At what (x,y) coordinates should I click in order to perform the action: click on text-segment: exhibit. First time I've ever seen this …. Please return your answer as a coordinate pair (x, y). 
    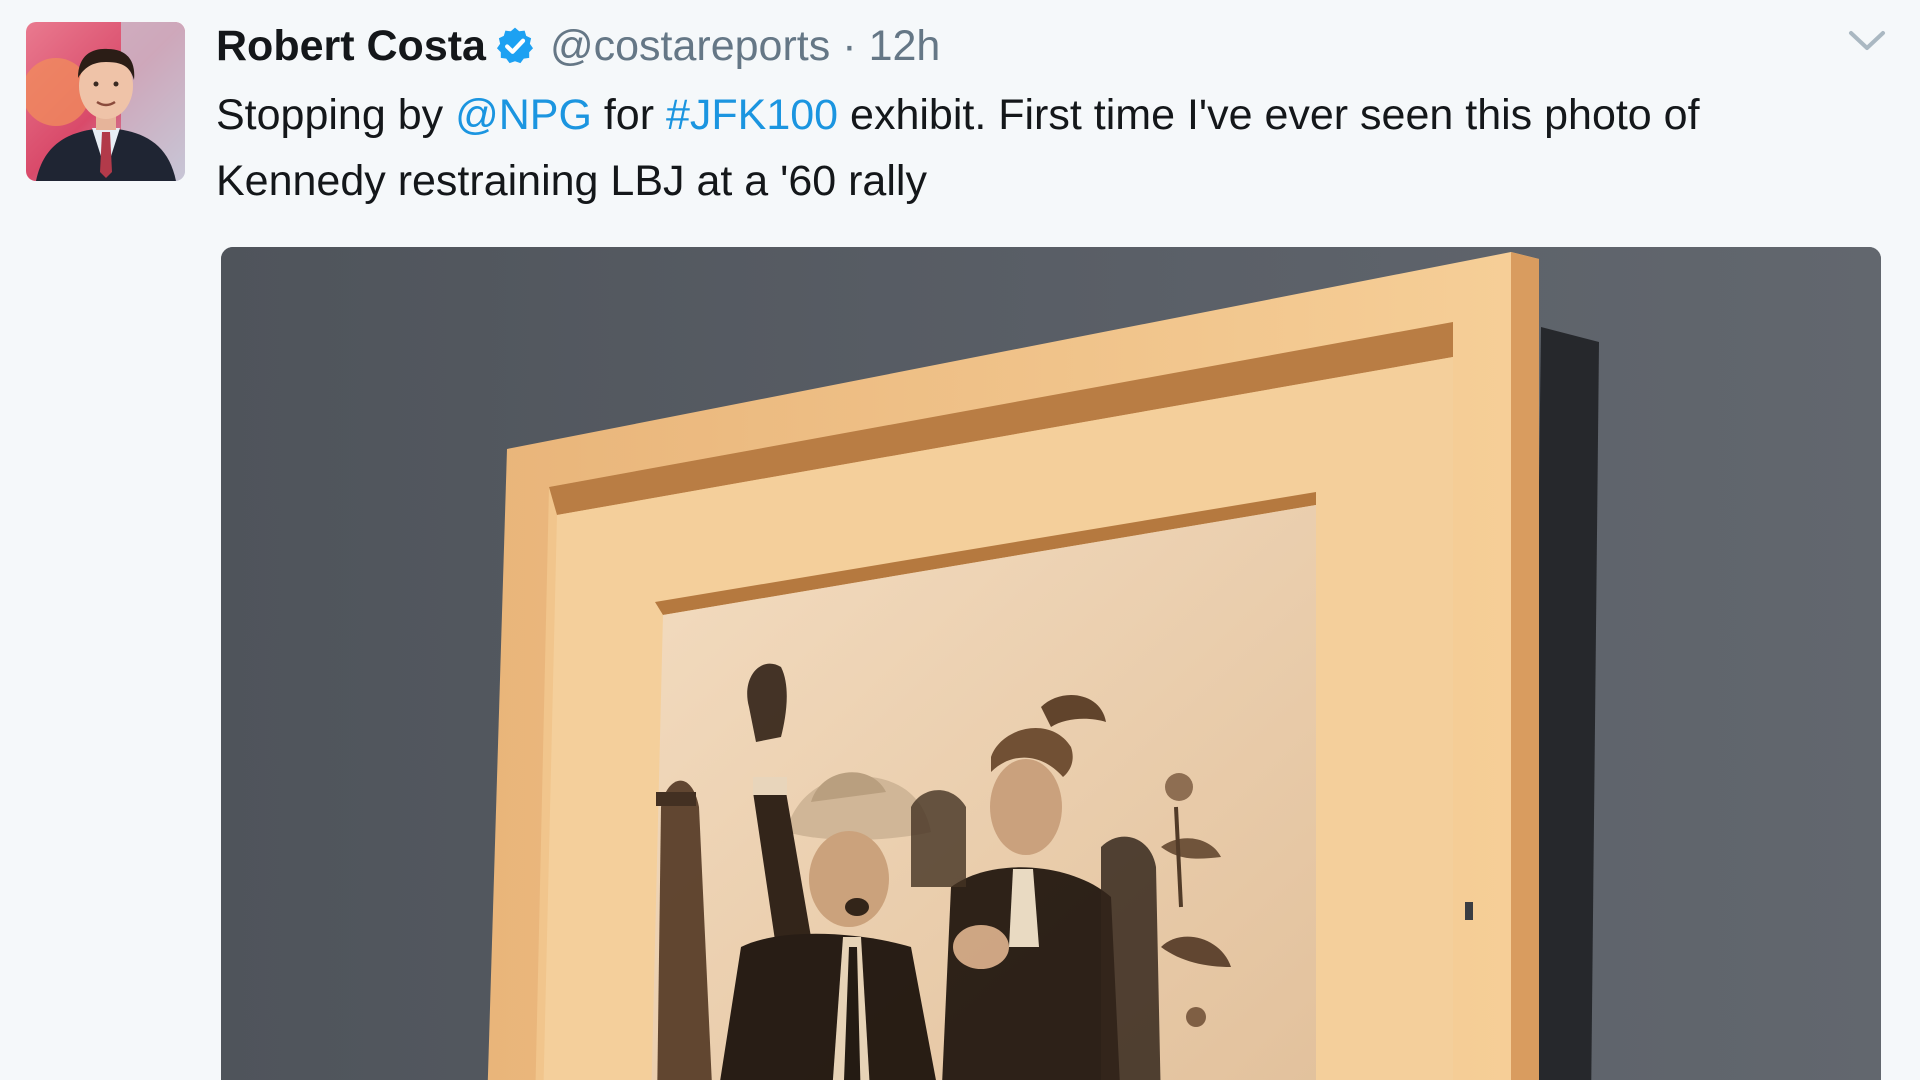
    Looking at the image, I should click on (1269, 115).